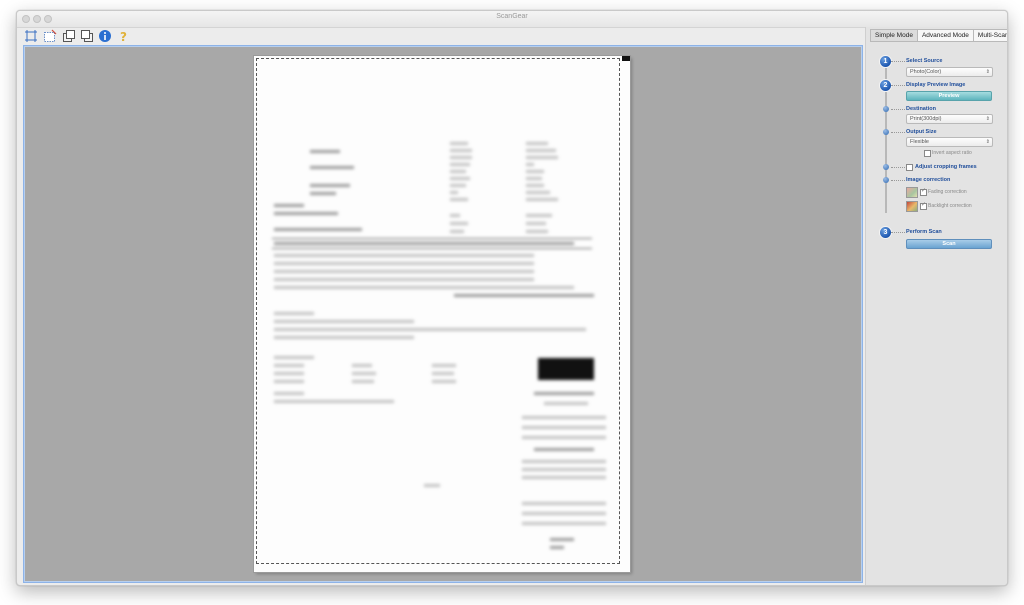 The height and width of the screenshot is (605, 1024). What do you see at coordinates (923, 205) in the screenshot?
I see `backlight-correction-checkbox` at bounding box center [923, 205].